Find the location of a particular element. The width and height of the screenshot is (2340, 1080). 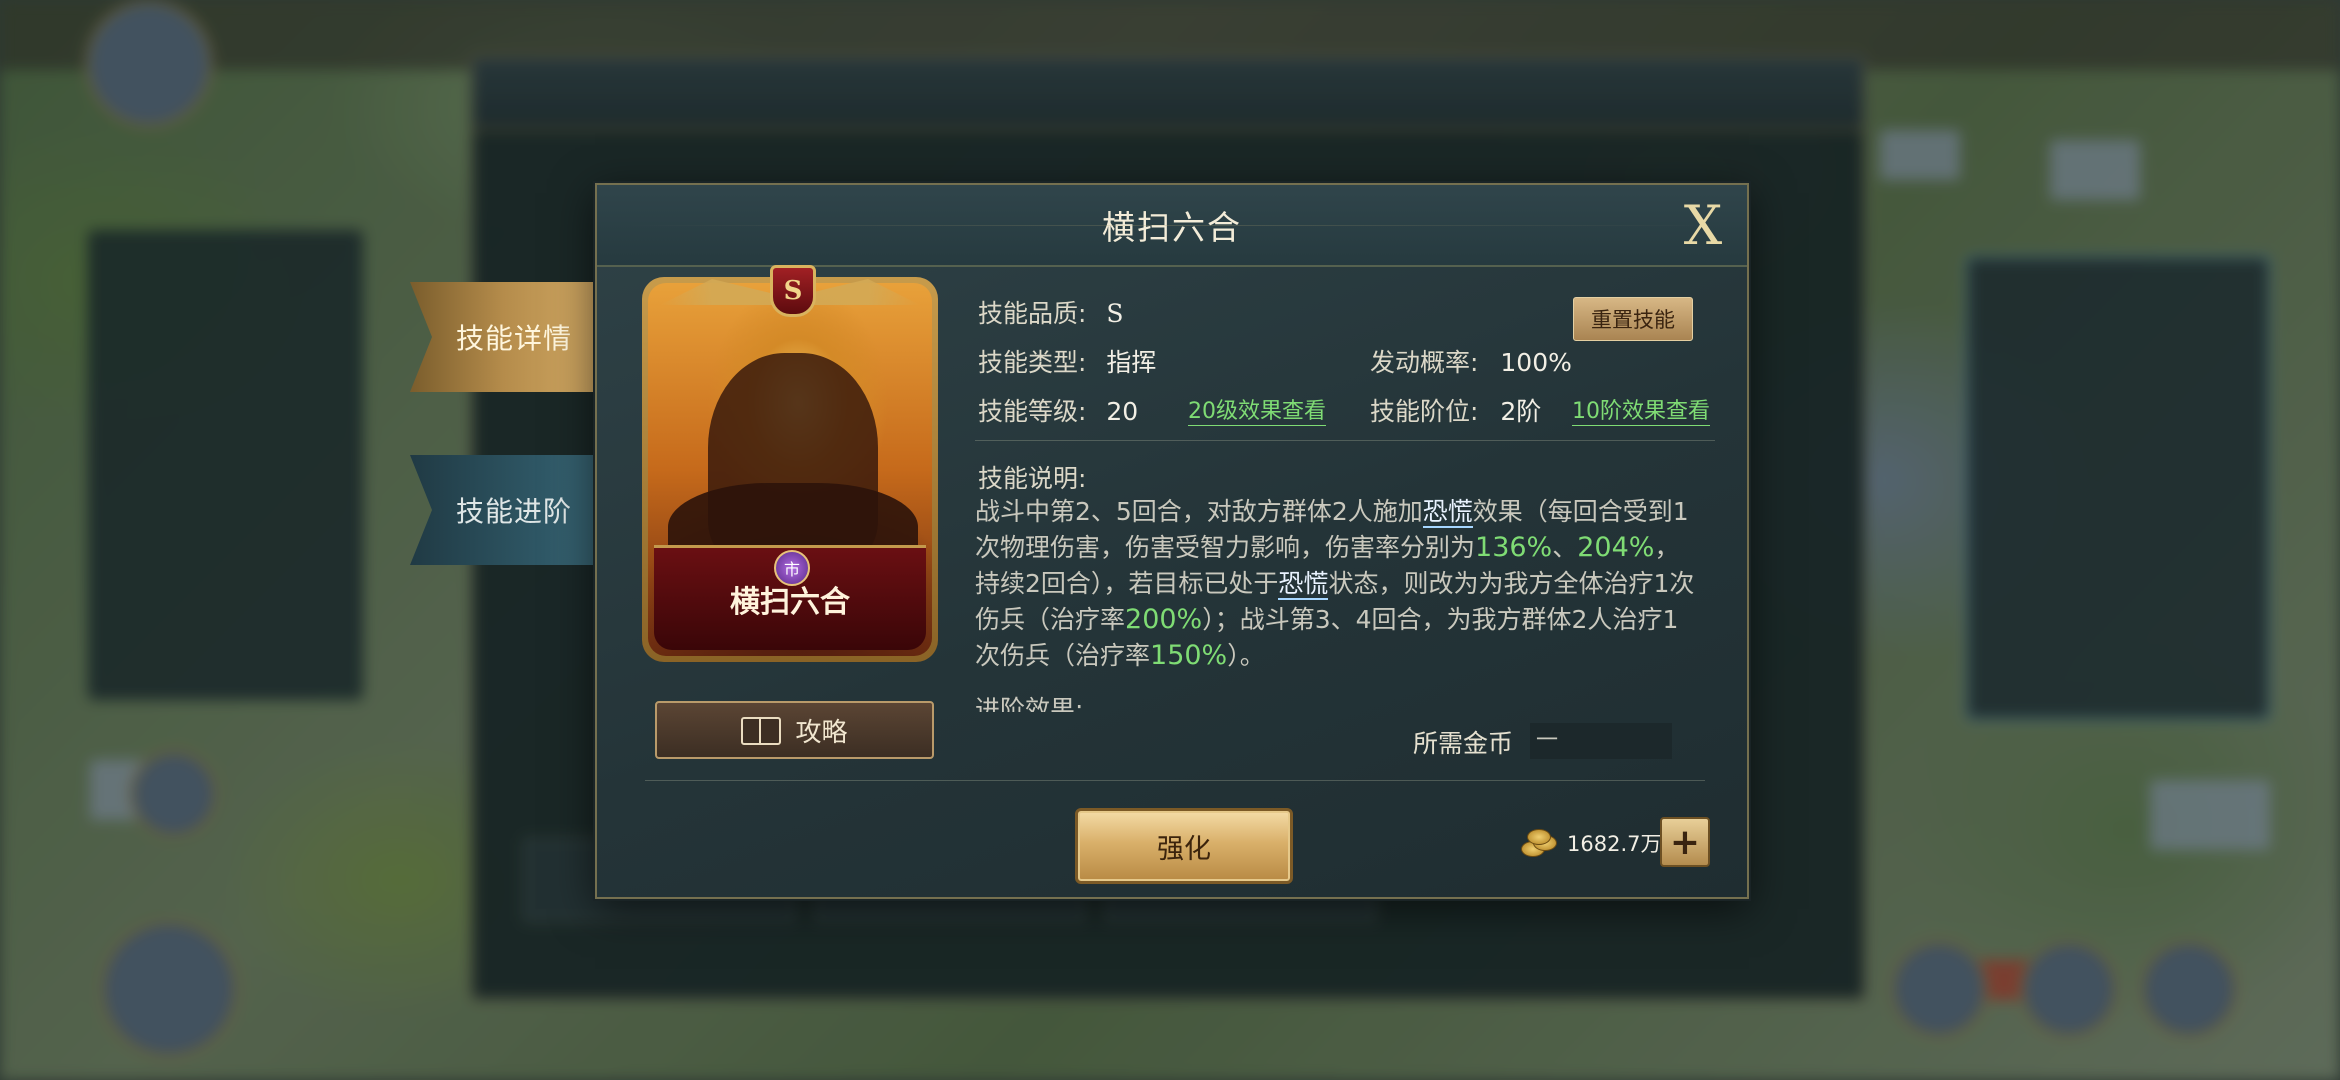

tab-skill-advance: 技能进阶 is located at coordinates (514, 510).